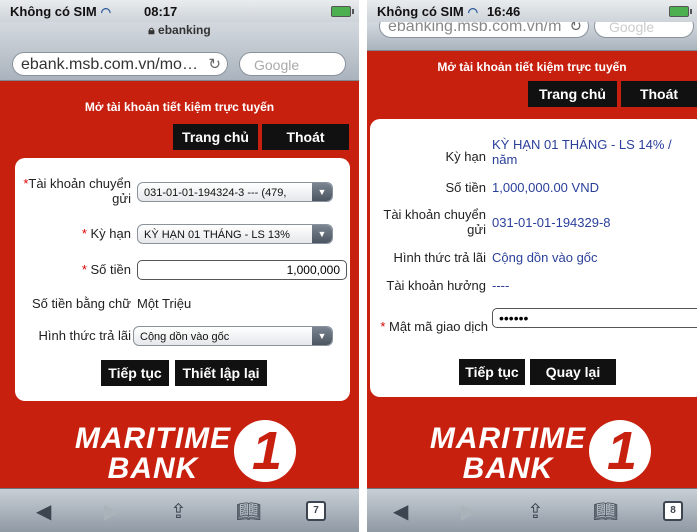  Describe the element at coordinates (551, 222) in the screenshot. I see `account-value: 031-01-01-194329-8` at that location.